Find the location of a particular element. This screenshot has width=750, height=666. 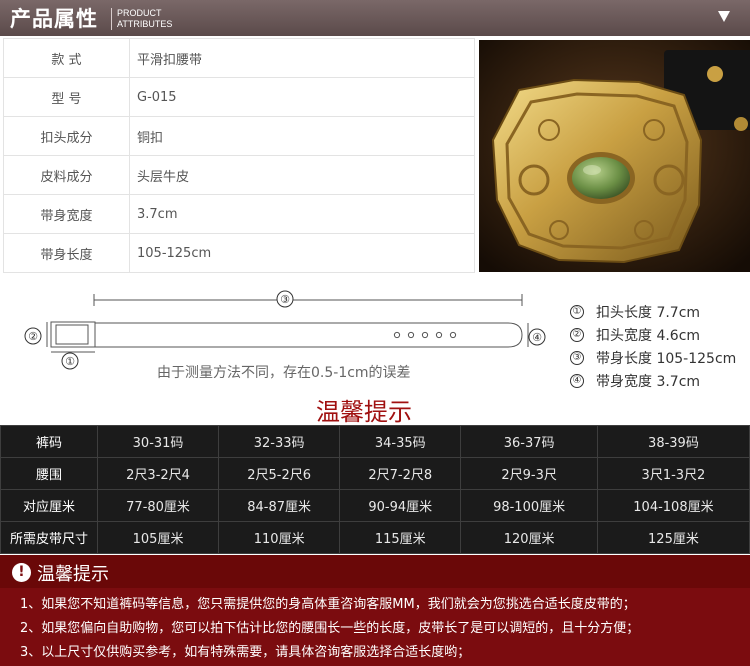

exclamation-icon: ! is located at coordinates (21, 572).